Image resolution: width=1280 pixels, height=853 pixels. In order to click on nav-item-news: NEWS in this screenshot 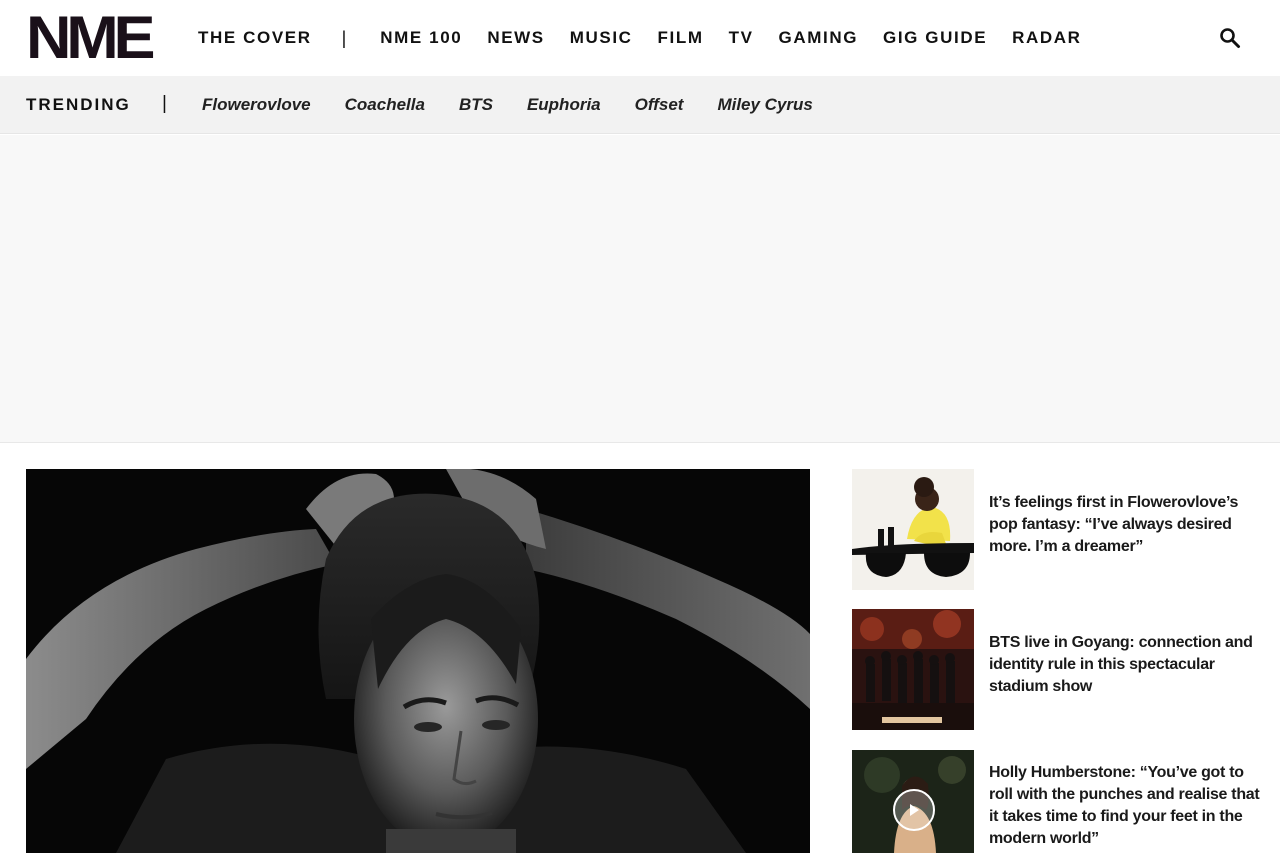, I will do `click(515, 38)`.